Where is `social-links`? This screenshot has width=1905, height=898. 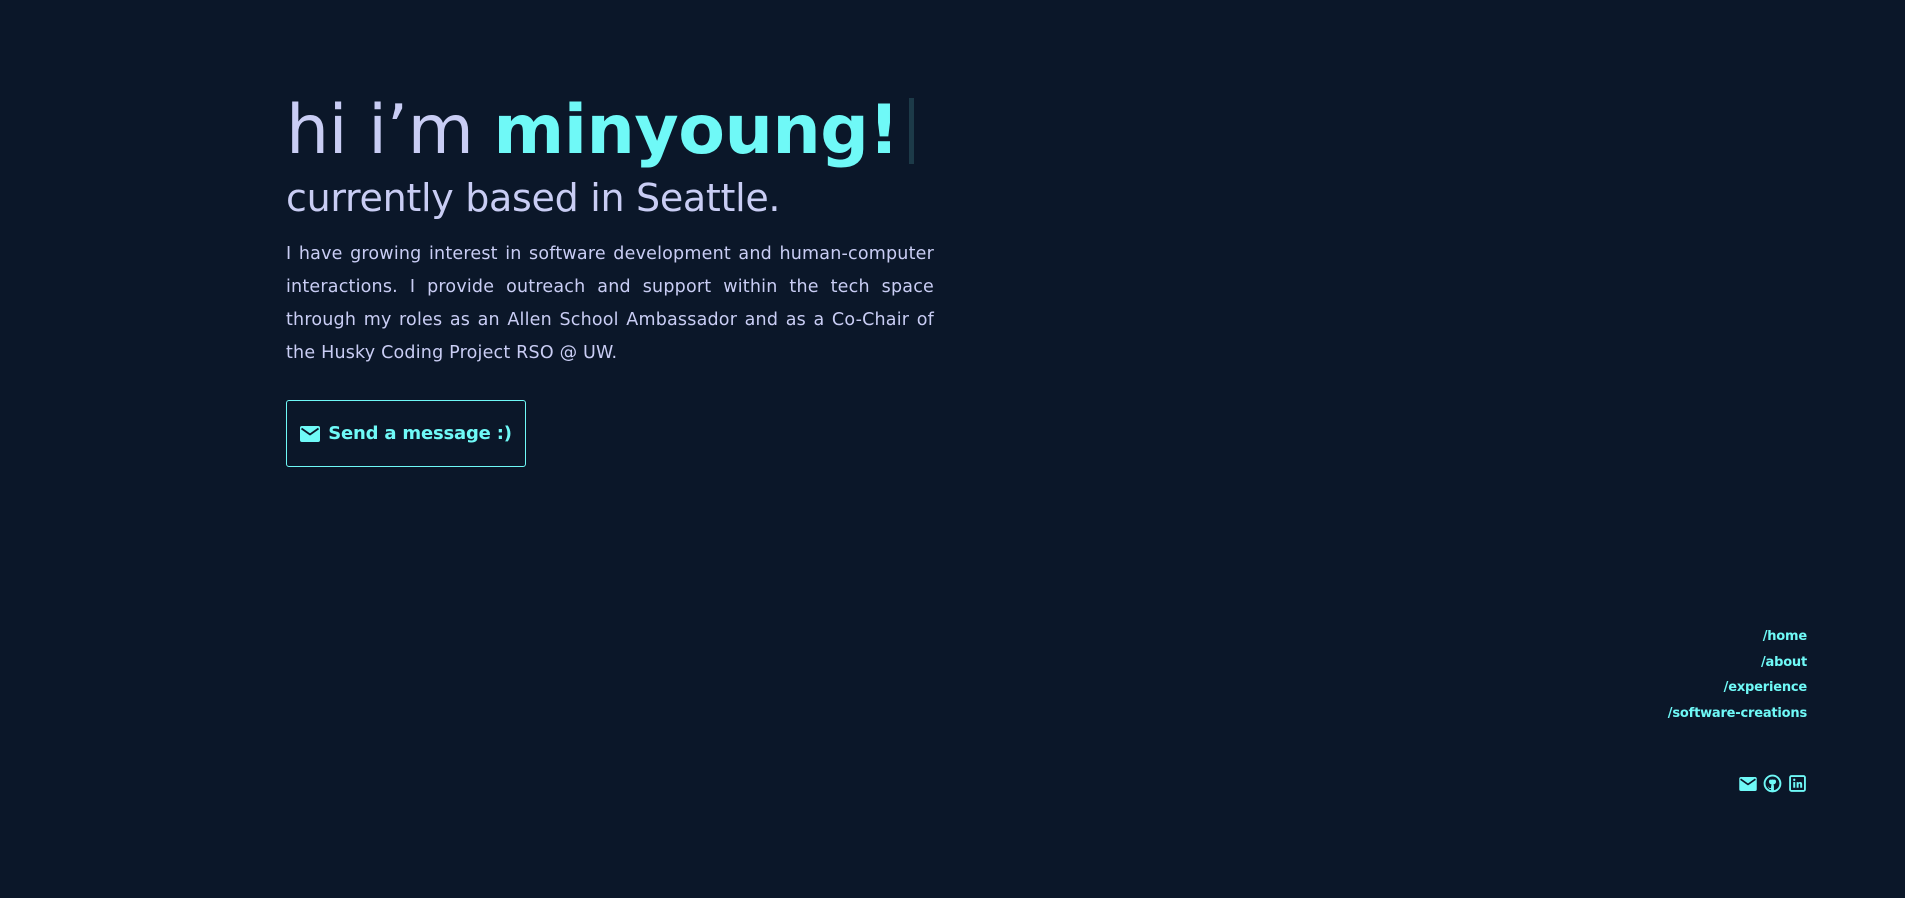
social-links is located at coordinates (1772, 783).